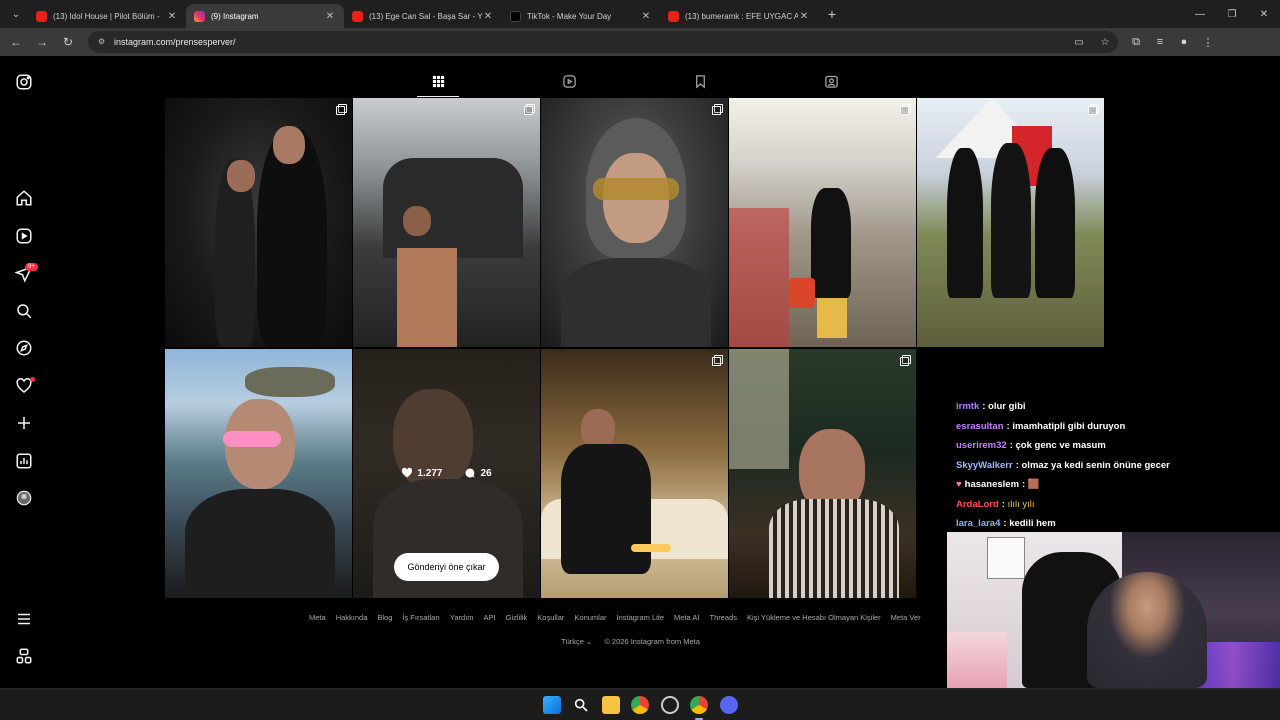 Image resolution: width=1280 pixels, height=720 pixels. I want to click on browser-tab-ege-can-sal: (13) Ege Can Sal - Başa Sar - Yo ✕, so click(423, 16).